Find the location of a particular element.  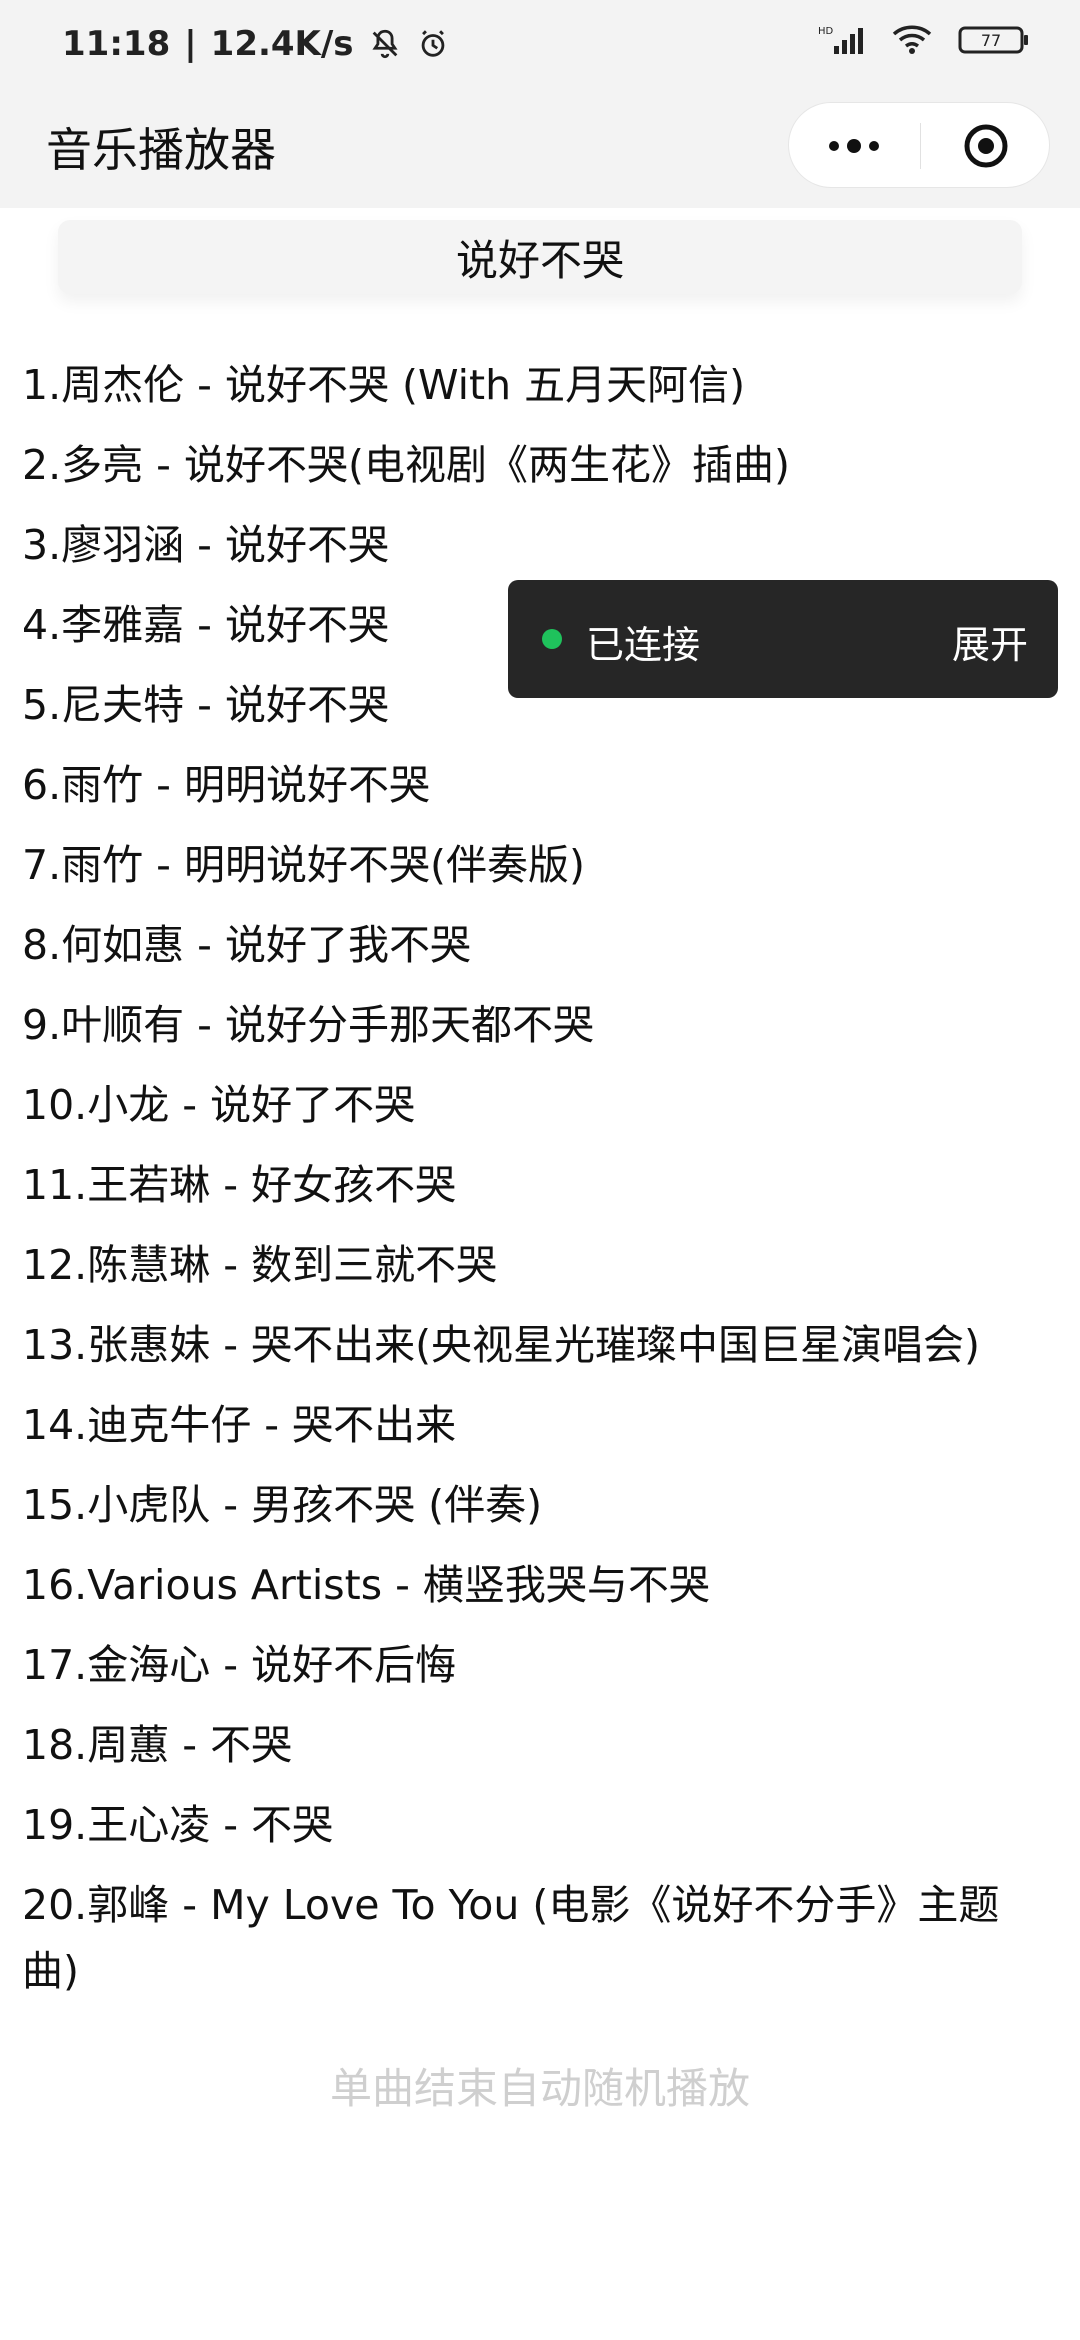

connection-toast: 已连接 展开 is located at coordinates (783, 639).